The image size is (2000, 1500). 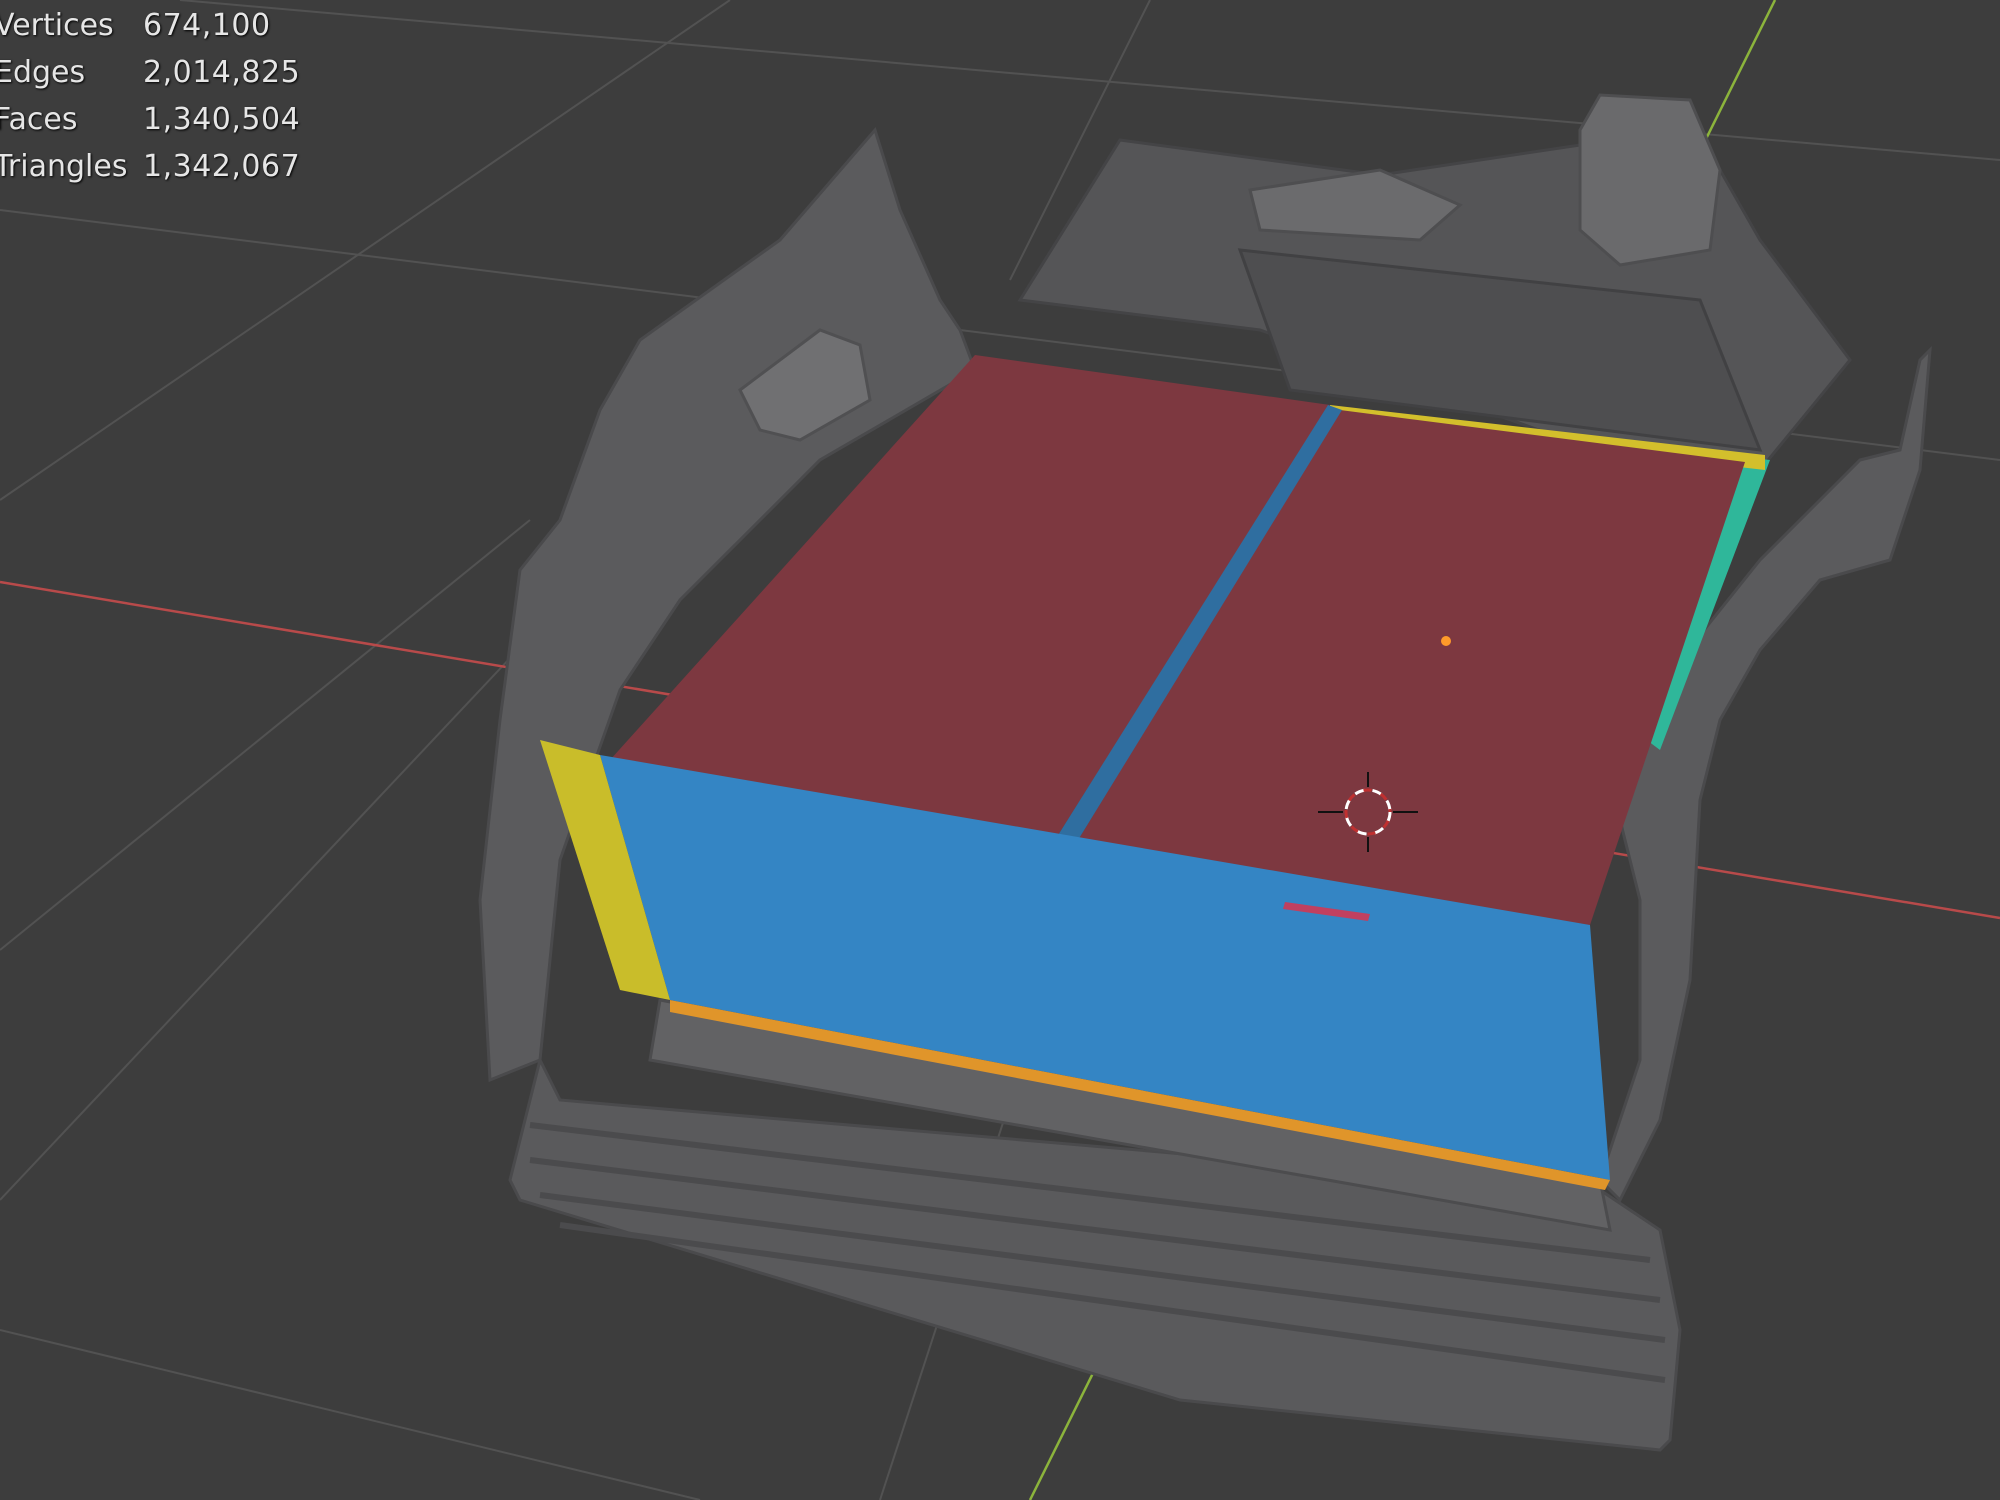 I want to click on stat-triangles: Triangles 1,342,067, so click(x=150, y=166).